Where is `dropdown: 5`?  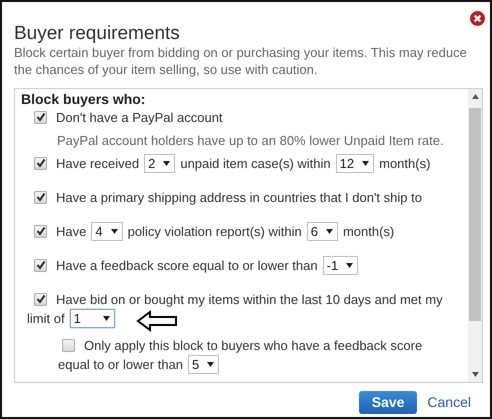
dropdown: 5 is located at coordinates (204, 364).